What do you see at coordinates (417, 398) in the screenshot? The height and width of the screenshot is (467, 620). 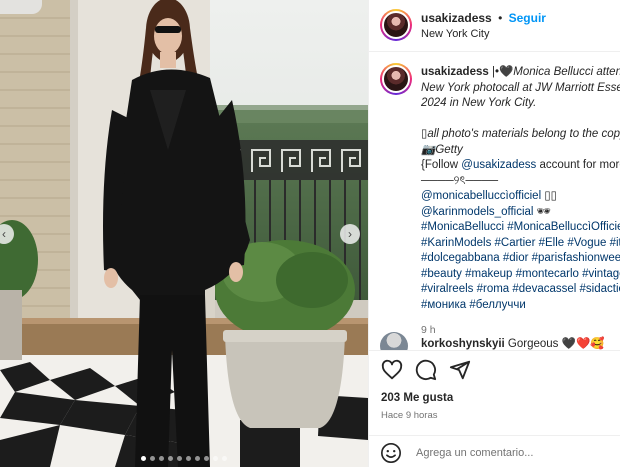 I see `likes-count: 203 Me gusta` at bounding box center [417, 398].